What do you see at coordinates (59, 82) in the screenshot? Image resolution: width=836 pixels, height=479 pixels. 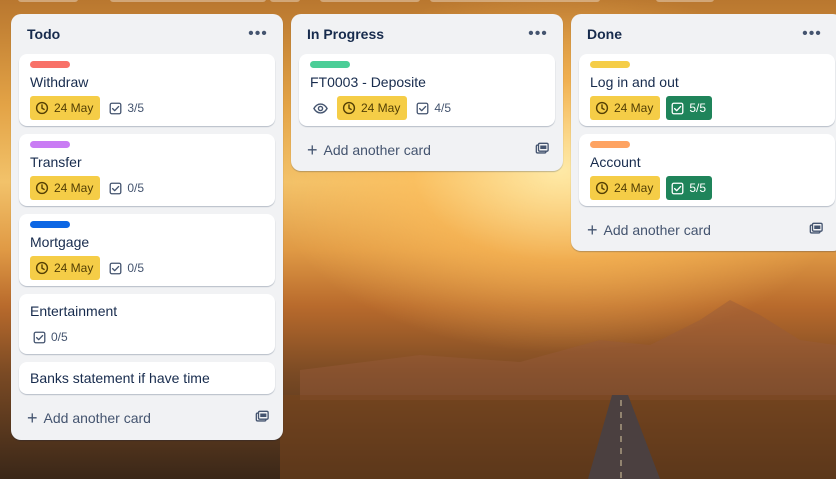 I see `card-title: Withdraw` at bounding box center [59, 82].